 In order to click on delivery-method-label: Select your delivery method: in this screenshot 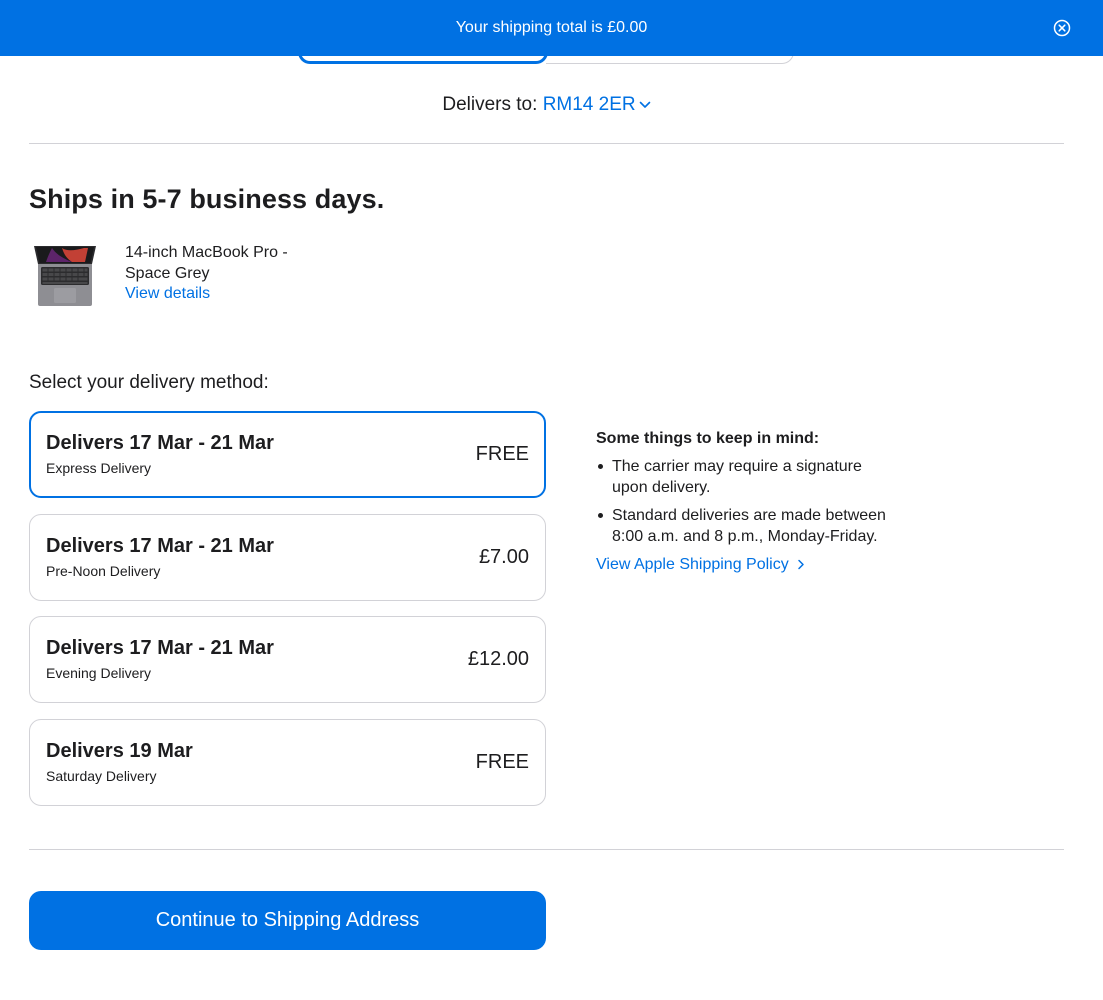, I will do `click(149, 382)`.